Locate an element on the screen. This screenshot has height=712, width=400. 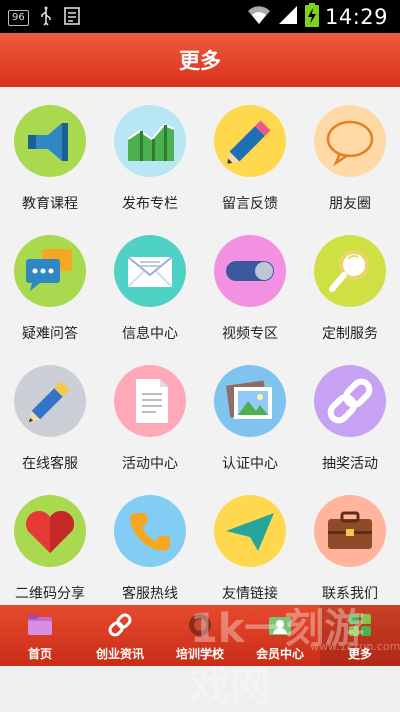
app-header: 更多 is located at coordinates (200, 60).